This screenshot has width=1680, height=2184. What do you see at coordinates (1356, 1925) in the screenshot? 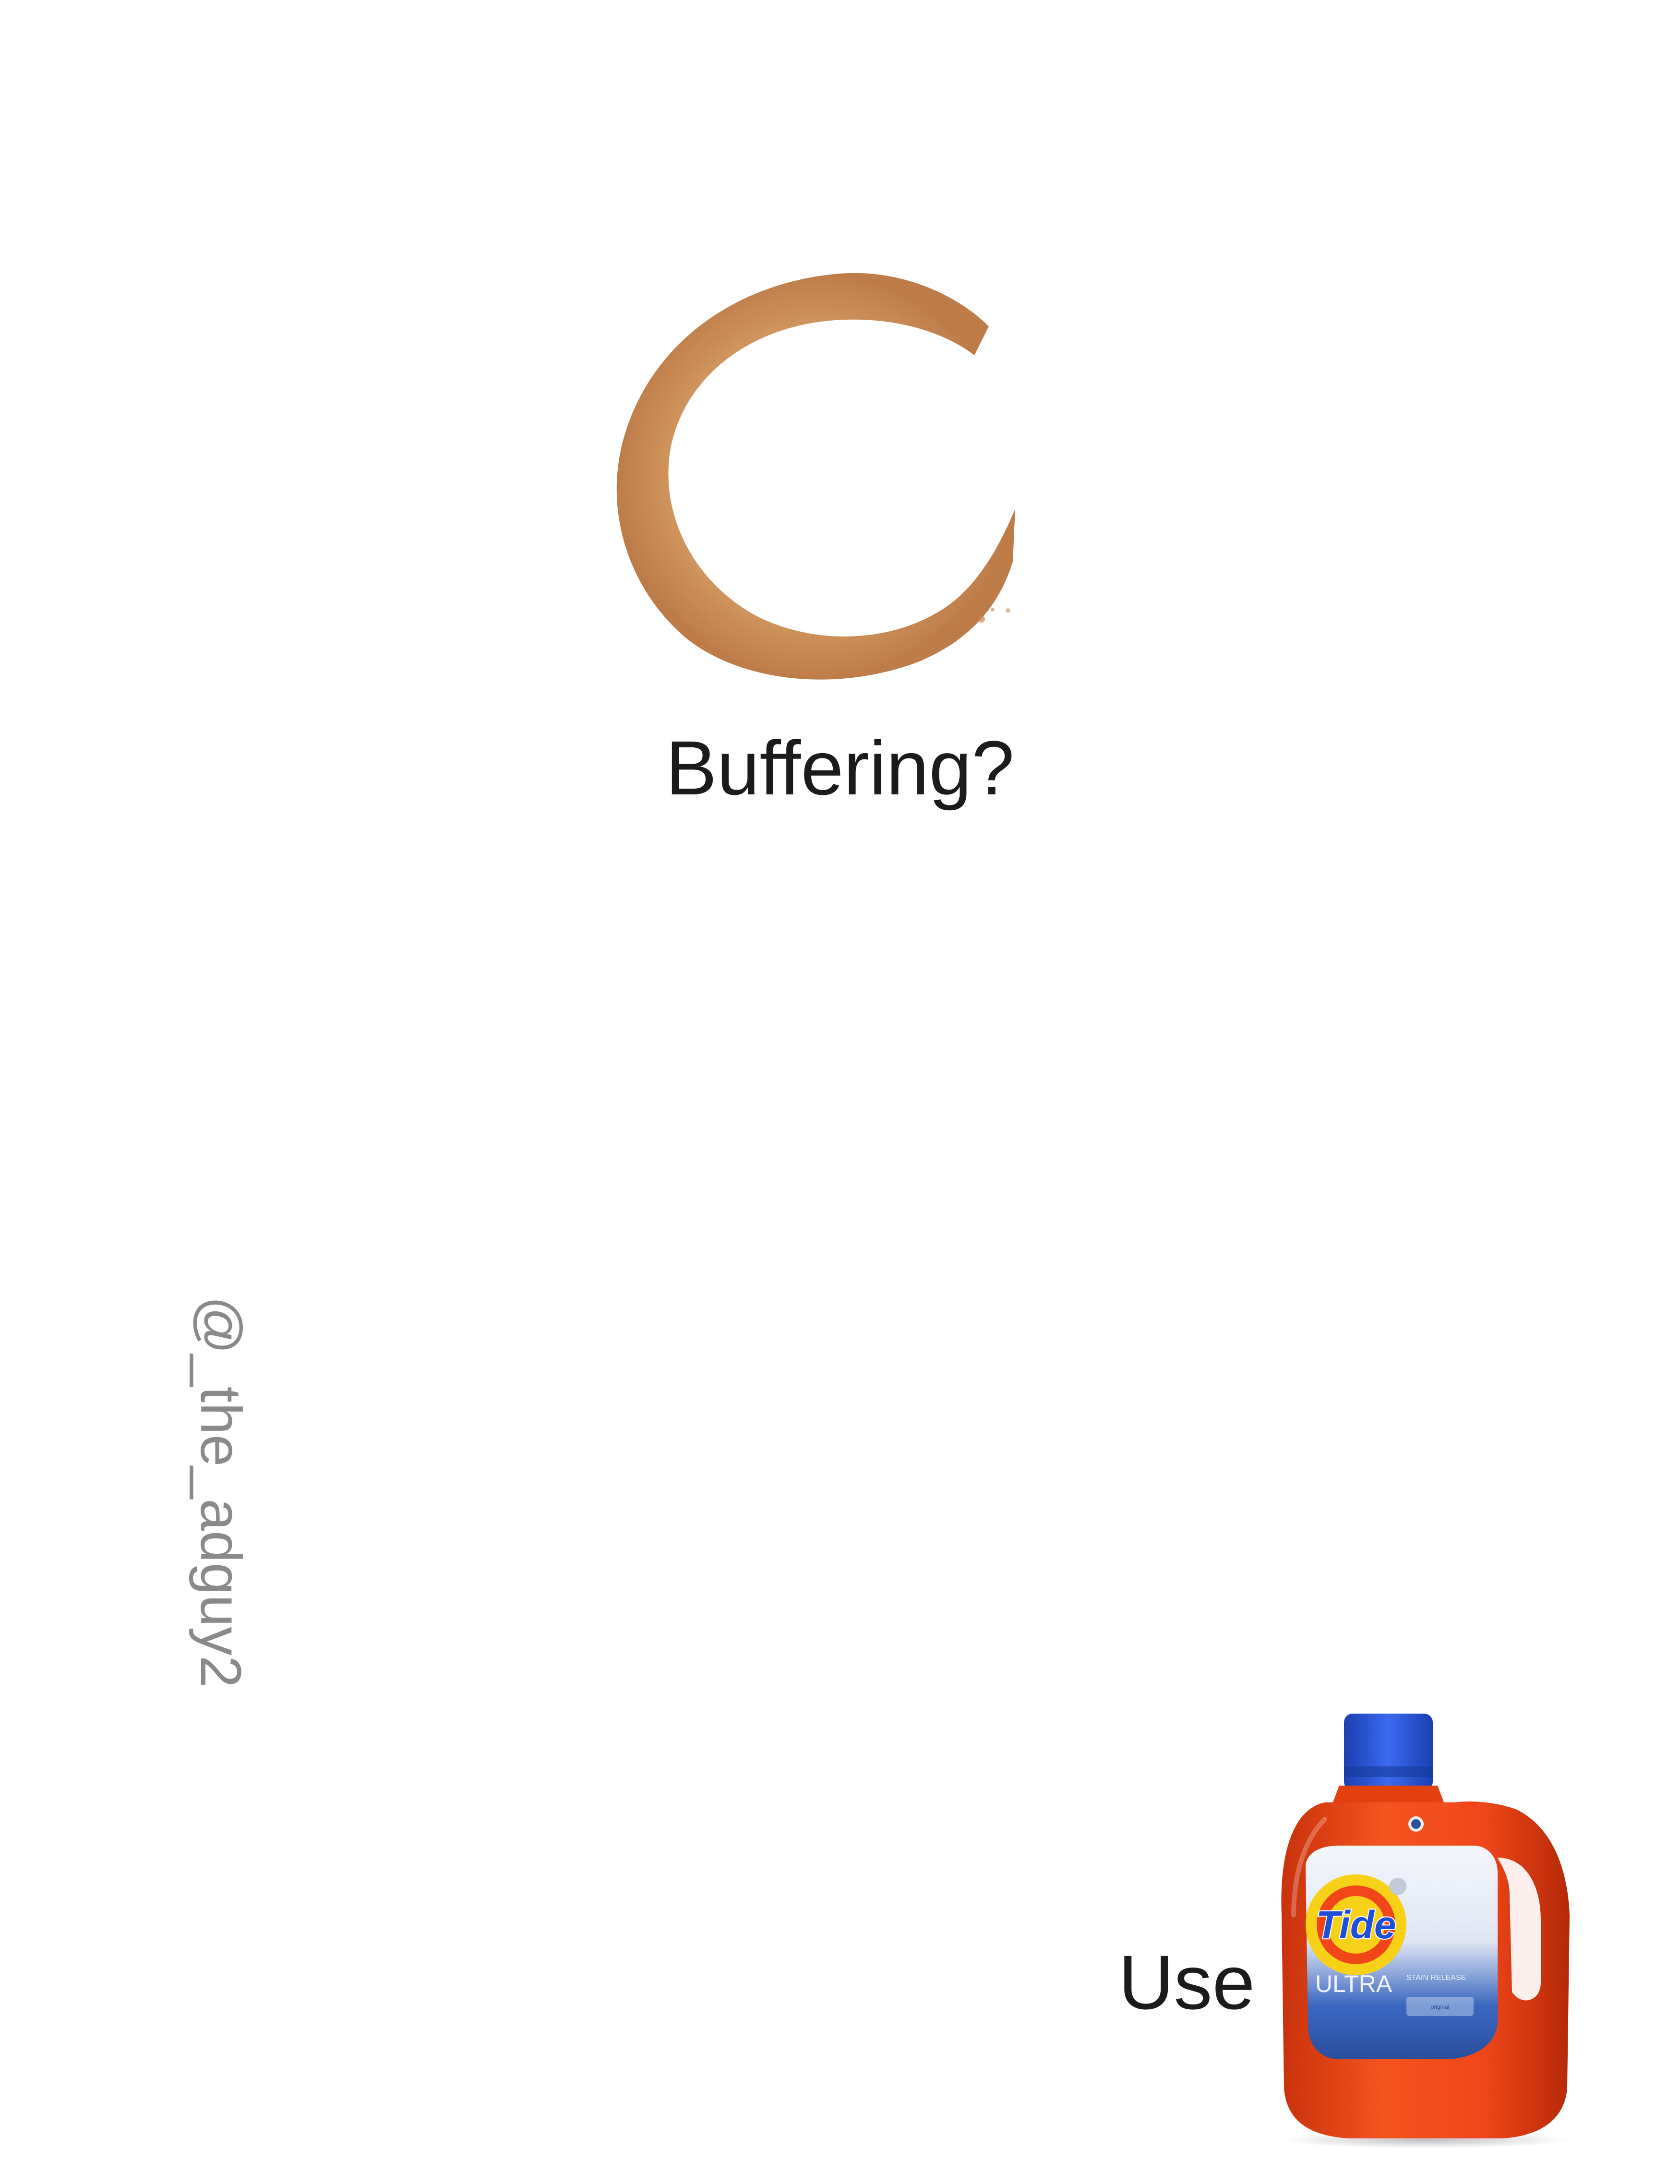
I see `brand-logo-text: Tide` at bounding box center [1356, 1925].